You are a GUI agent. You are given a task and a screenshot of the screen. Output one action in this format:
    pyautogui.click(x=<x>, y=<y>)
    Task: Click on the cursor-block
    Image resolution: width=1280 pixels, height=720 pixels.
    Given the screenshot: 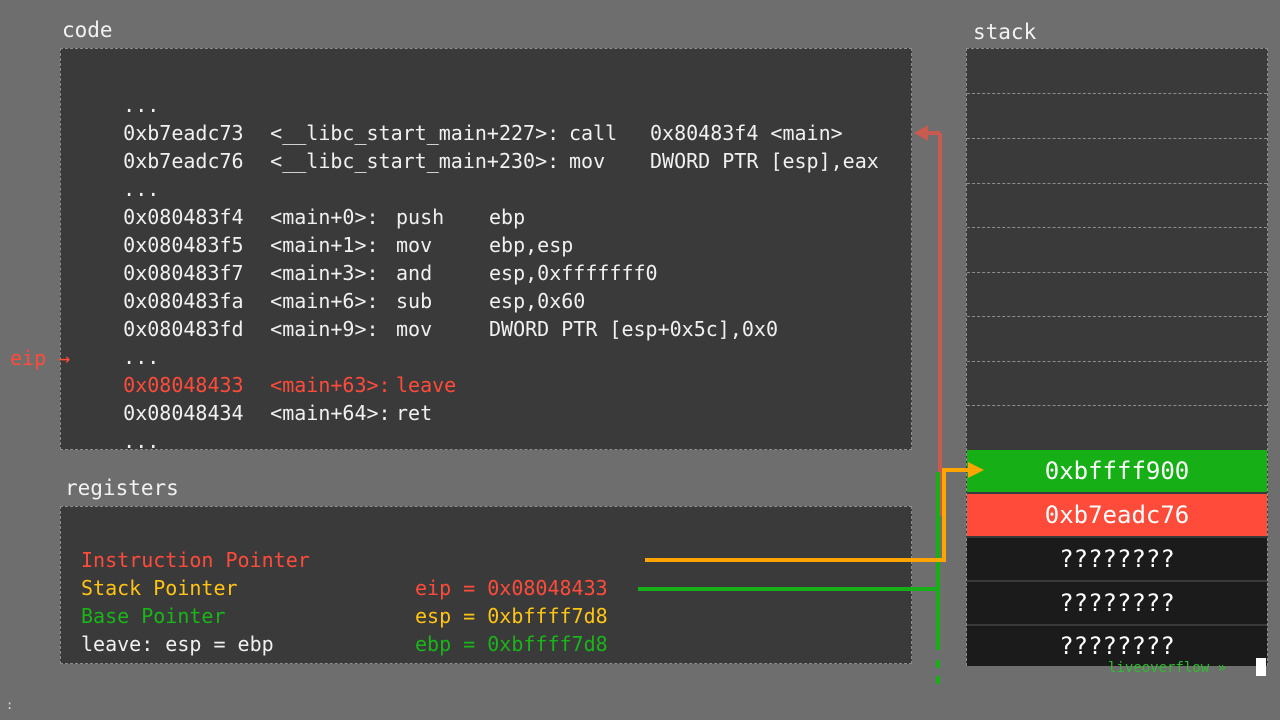 What is the action you would take?
    pyautogui.click(x=1261, y=667)
    